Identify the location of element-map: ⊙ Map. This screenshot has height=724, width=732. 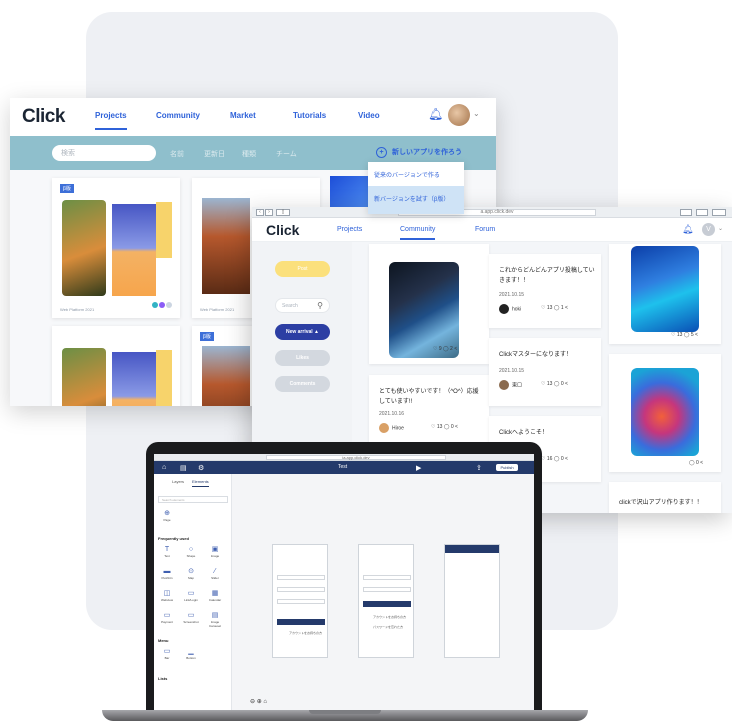
(191, 574).